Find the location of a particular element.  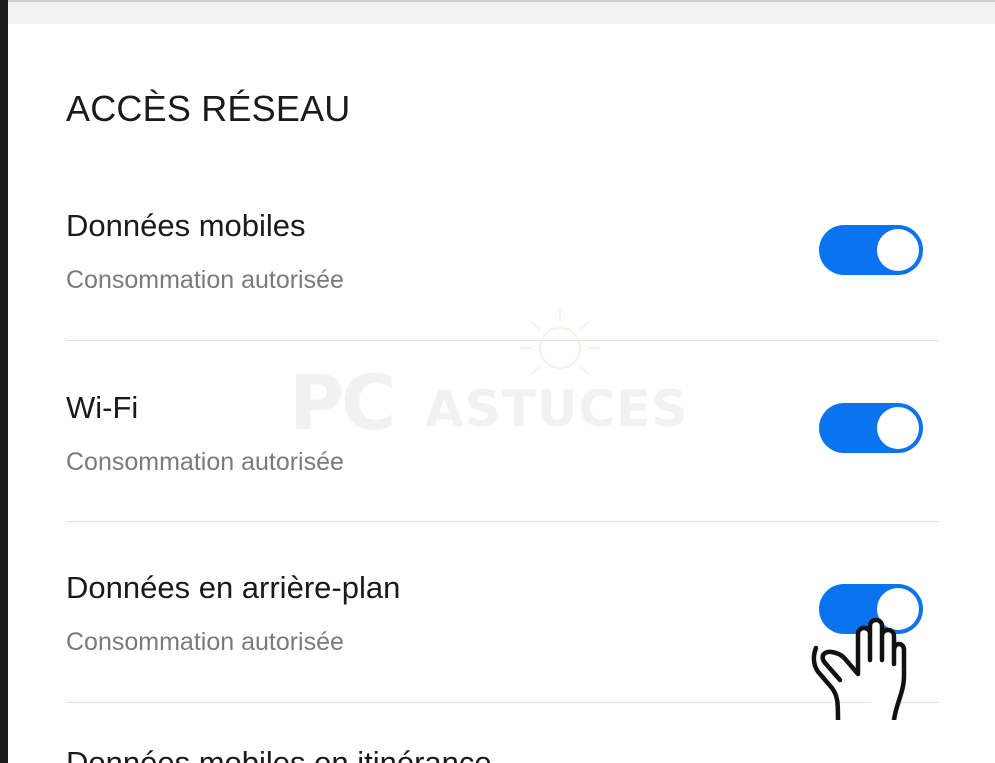

mobile-data-toggle is located at coordinates (871, 250).